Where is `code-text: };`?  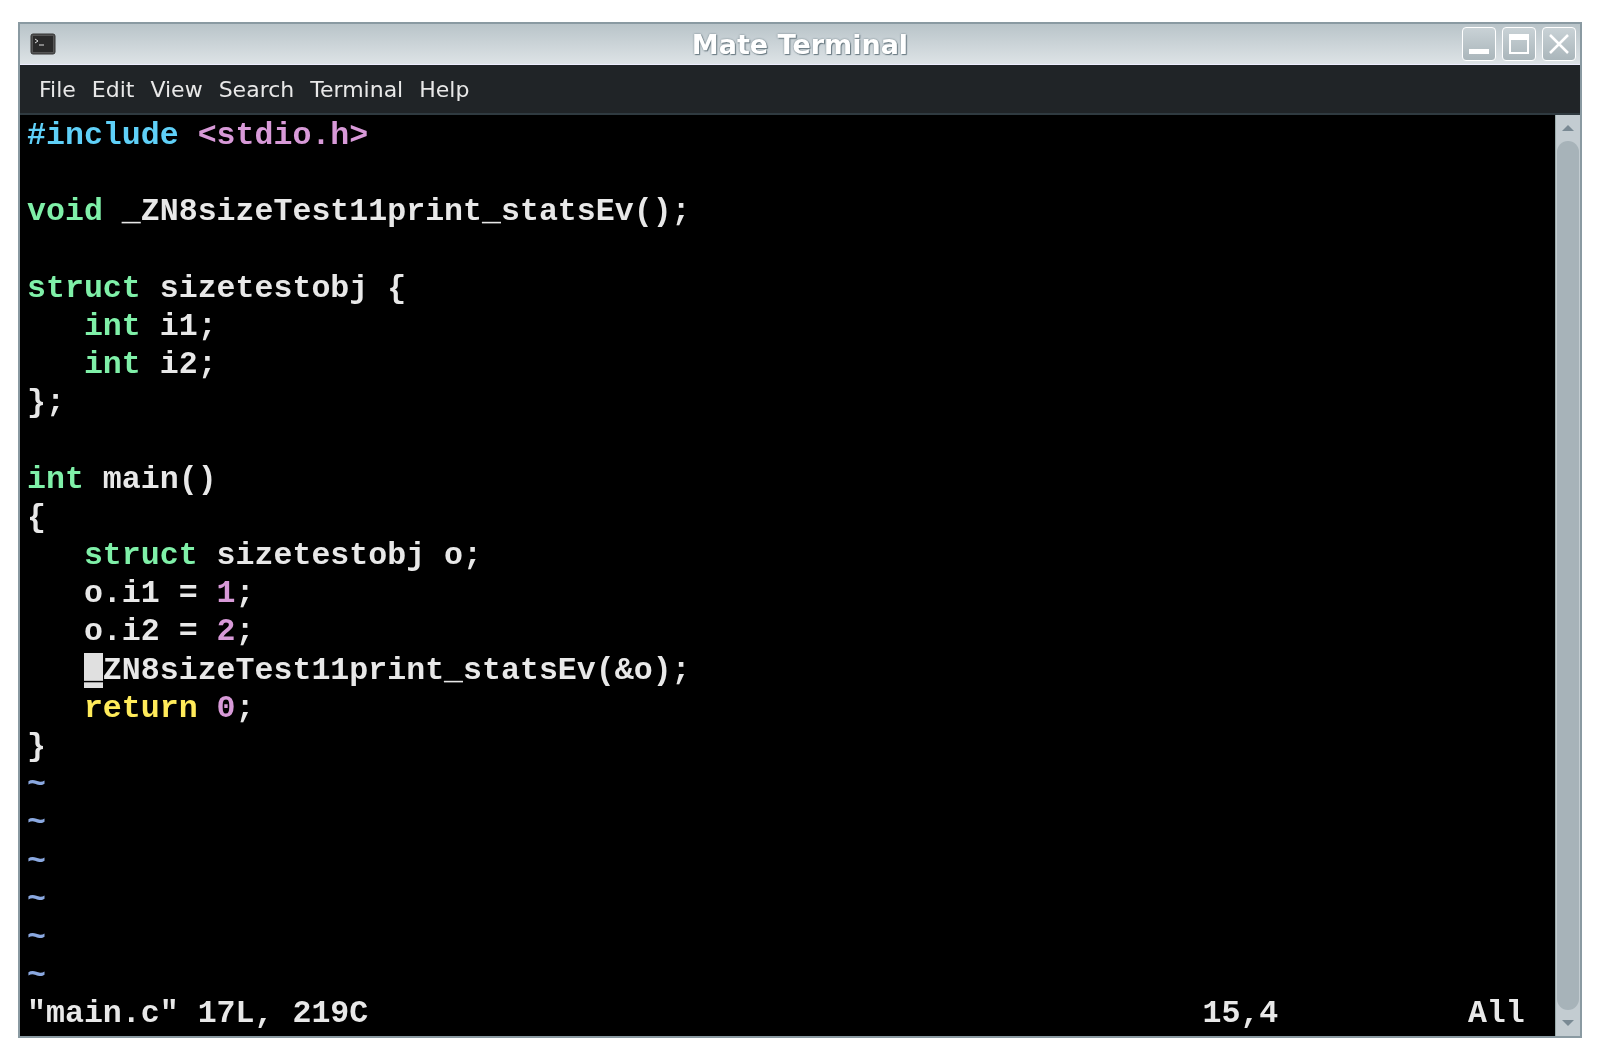
code-text: }; is located at coordinates (46, 403).